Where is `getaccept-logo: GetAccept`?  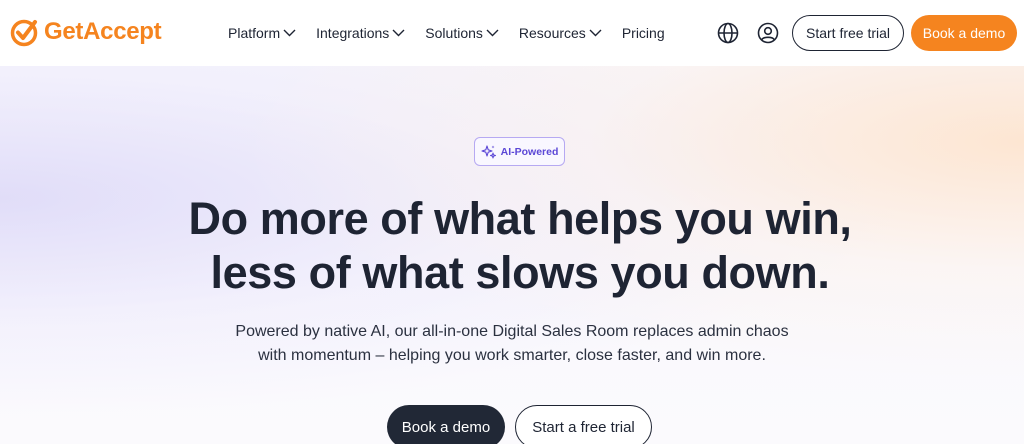
getaccept-logo: GetAccept is located at coordinates (86, 32).